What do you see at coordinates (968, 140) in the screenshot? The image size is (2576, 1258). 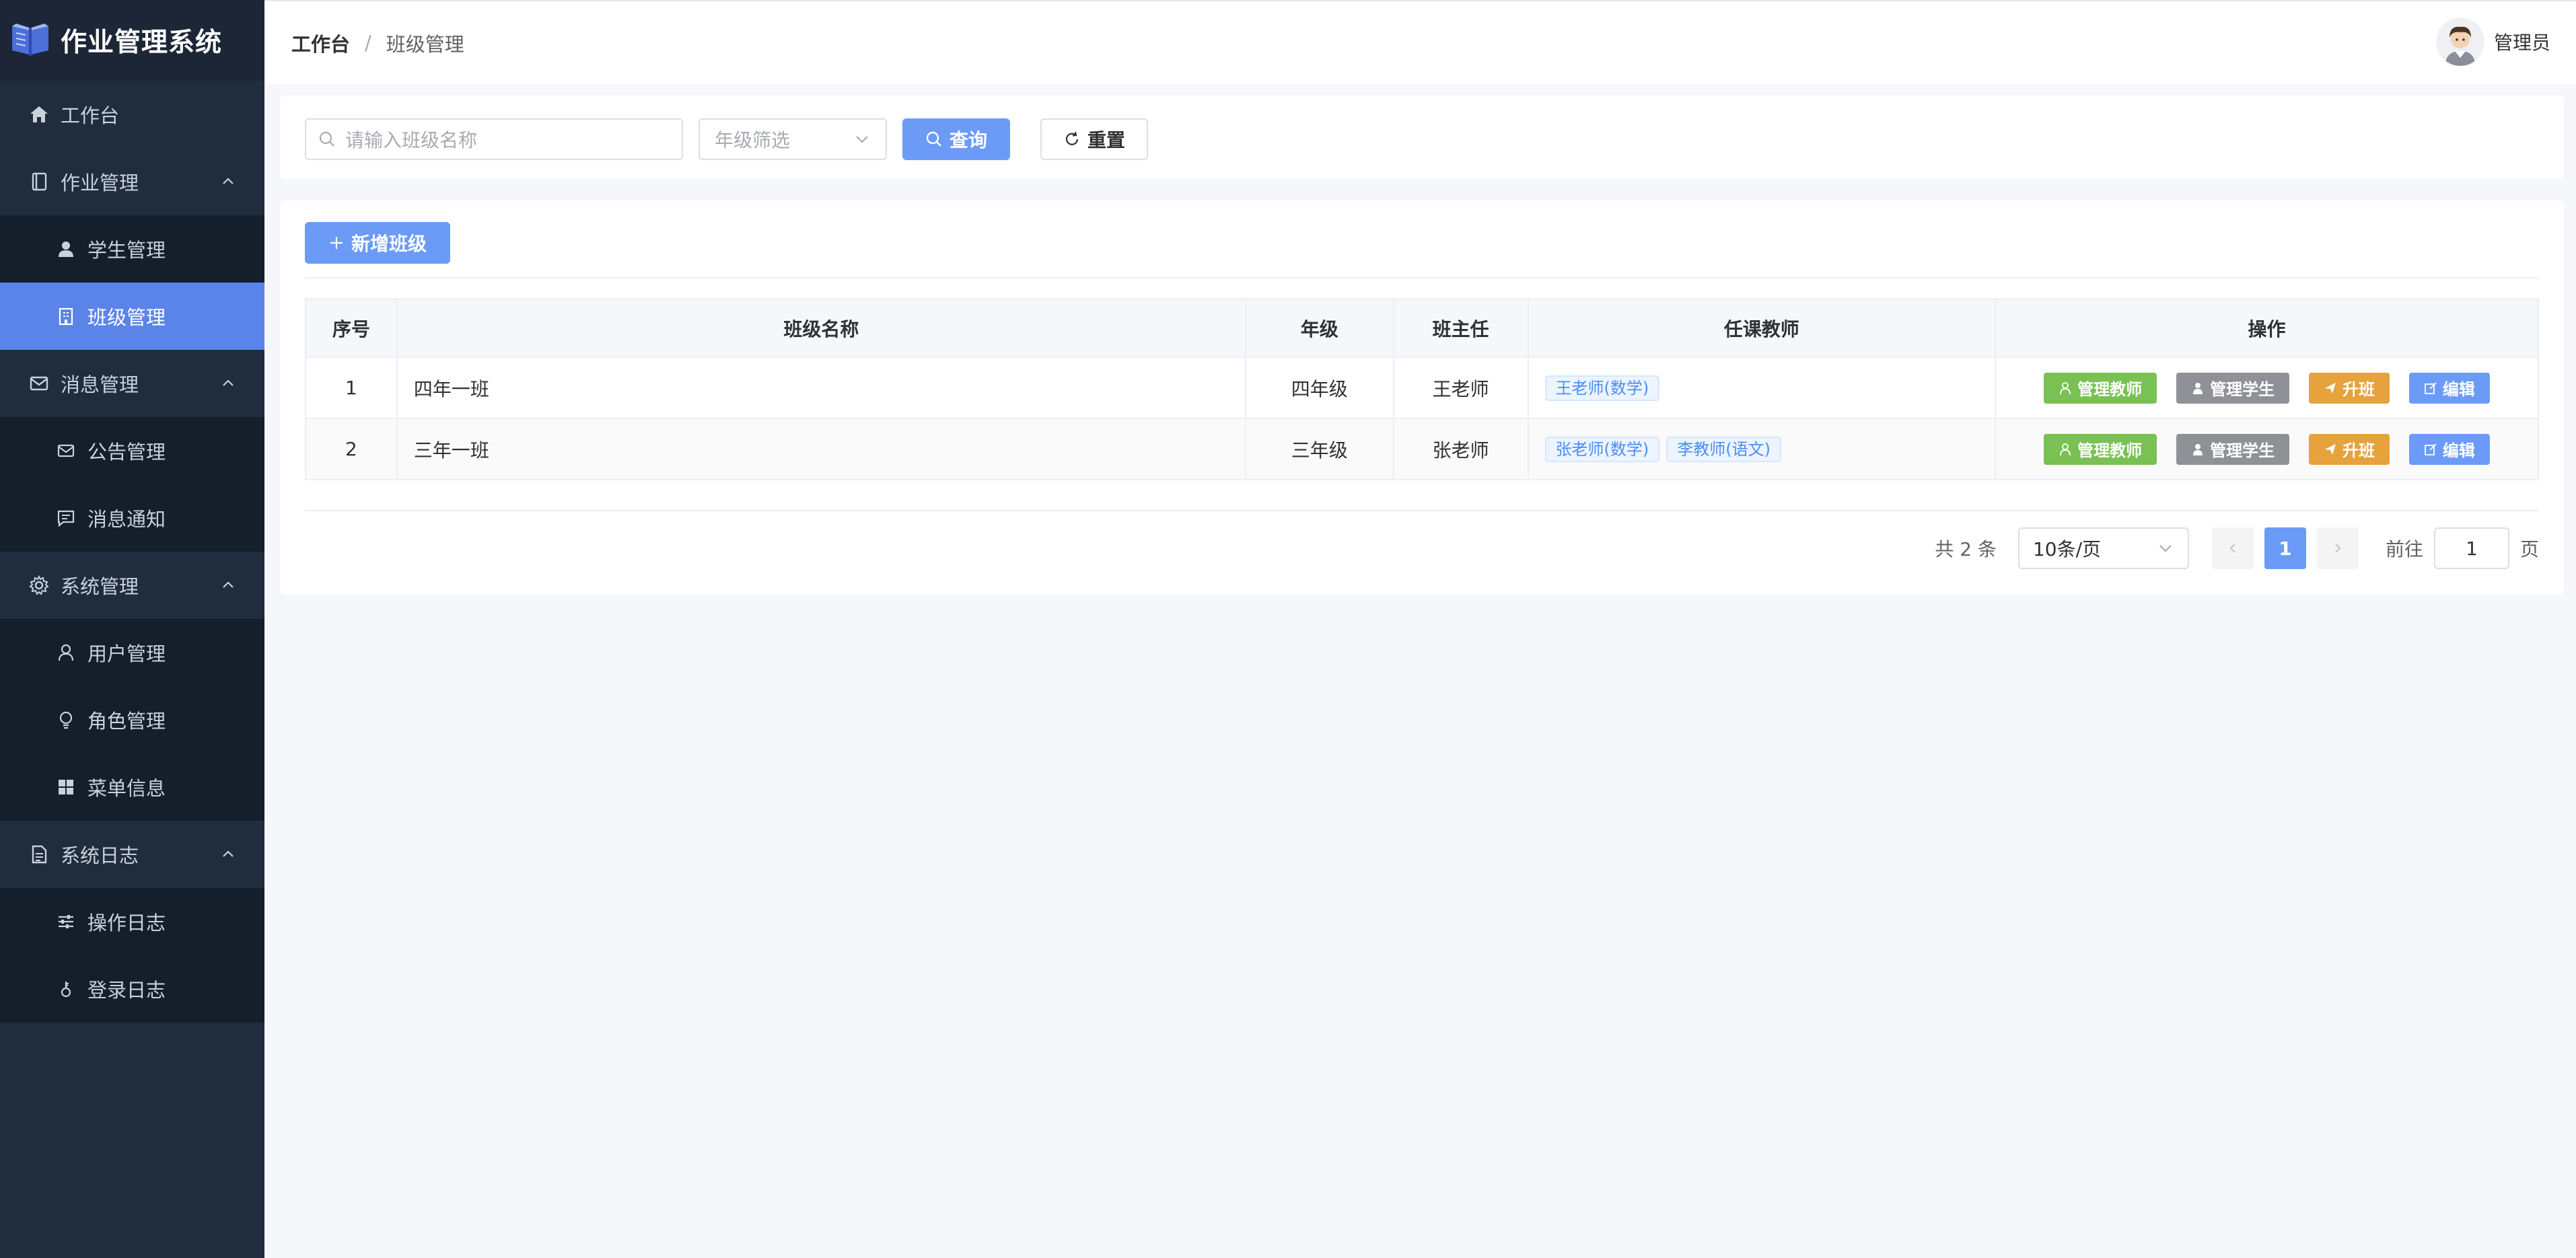 I see `query-button-label: 查询` at bounding box center [968, 140].